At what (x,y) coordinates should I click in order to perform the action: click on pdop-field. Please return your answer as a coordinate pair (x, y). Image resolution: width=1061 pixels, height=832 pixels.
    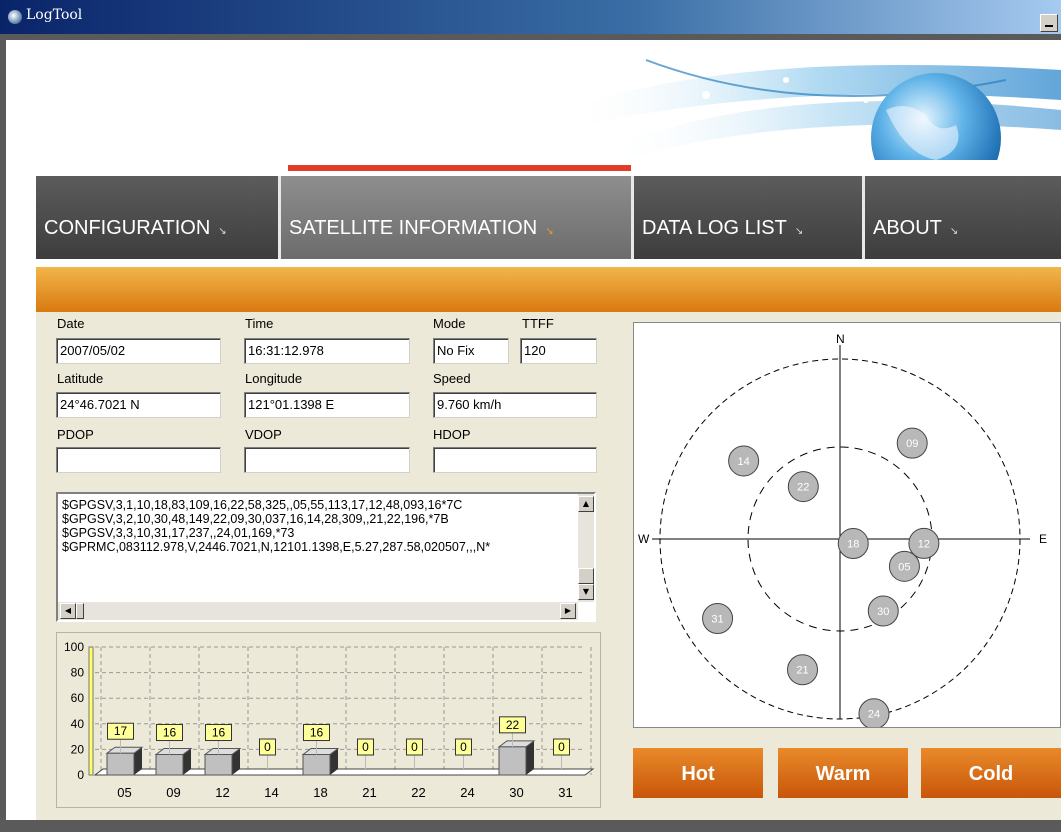
    Looking at the image, I should click on (138, 460).